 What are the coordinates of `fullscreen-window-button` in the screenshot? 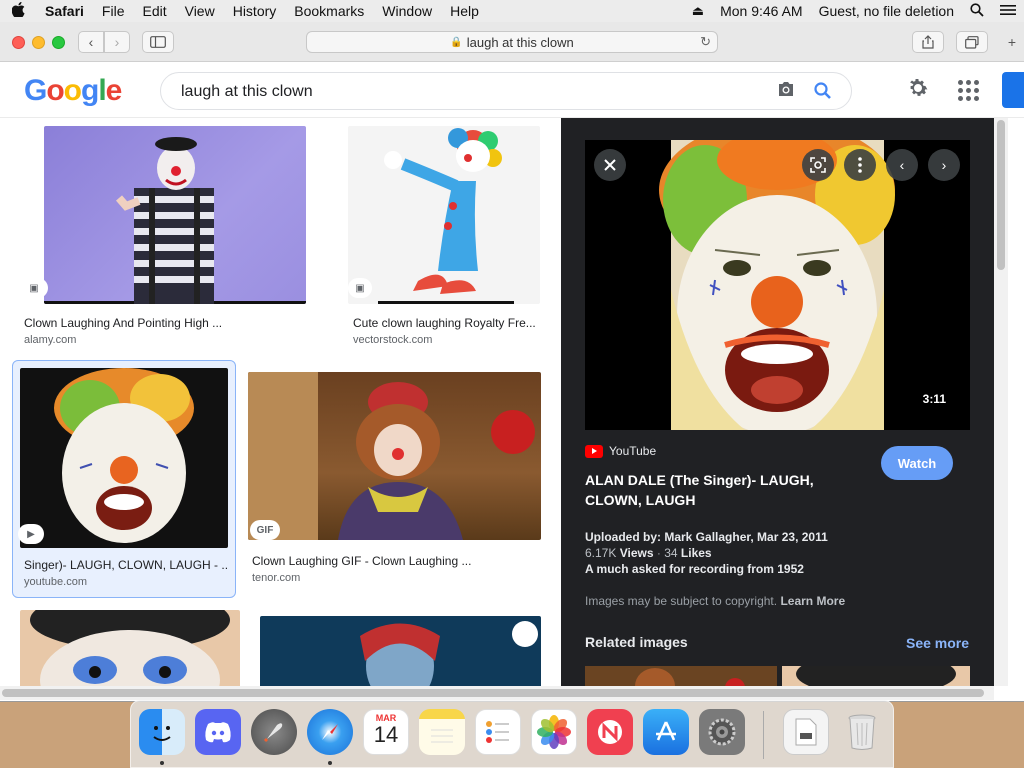 It's located at (58, 42).